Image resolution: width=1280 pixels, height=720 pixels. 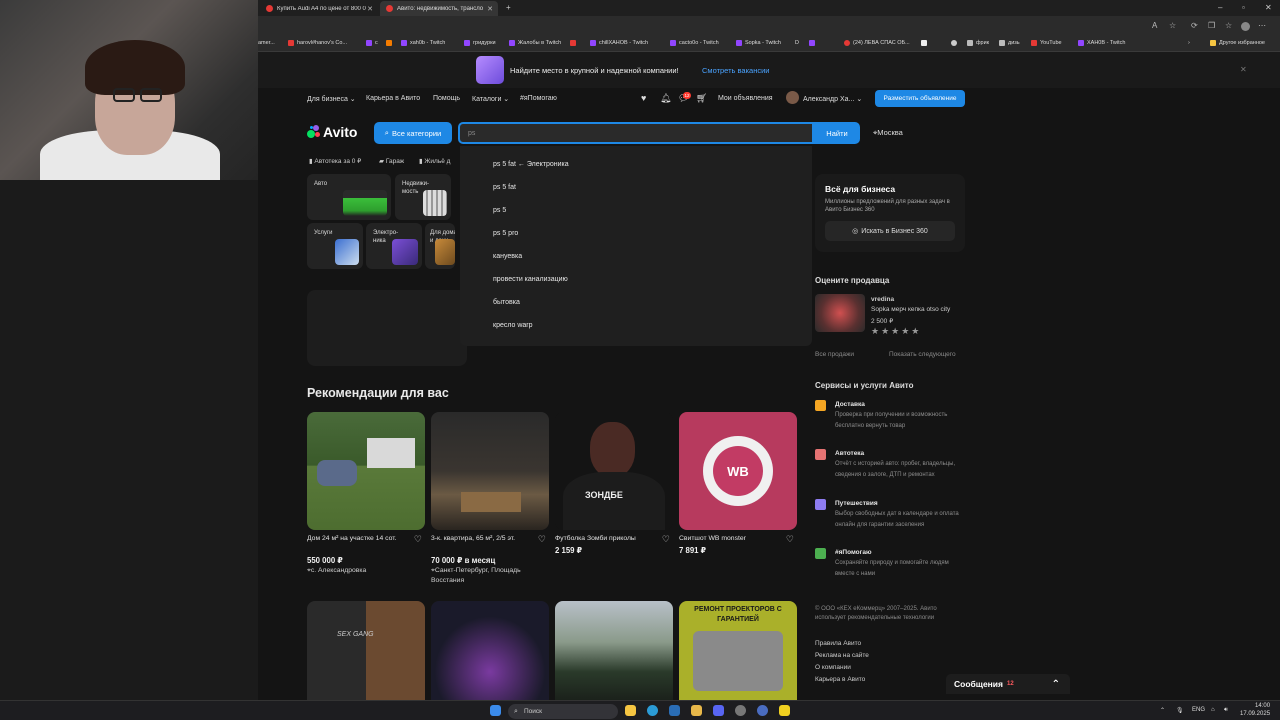 I want to click on menu-dots-icon: ⋯, so click(x=1262, y=25).